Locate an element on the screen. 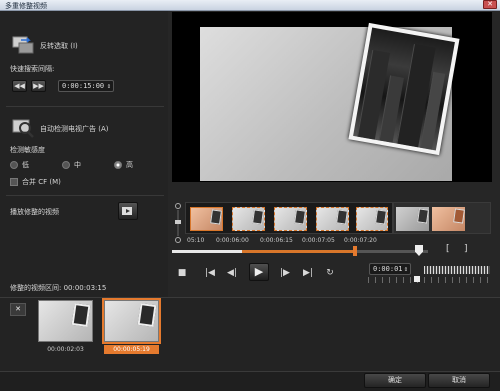  filmstrip is located at coordinates (289, 218).